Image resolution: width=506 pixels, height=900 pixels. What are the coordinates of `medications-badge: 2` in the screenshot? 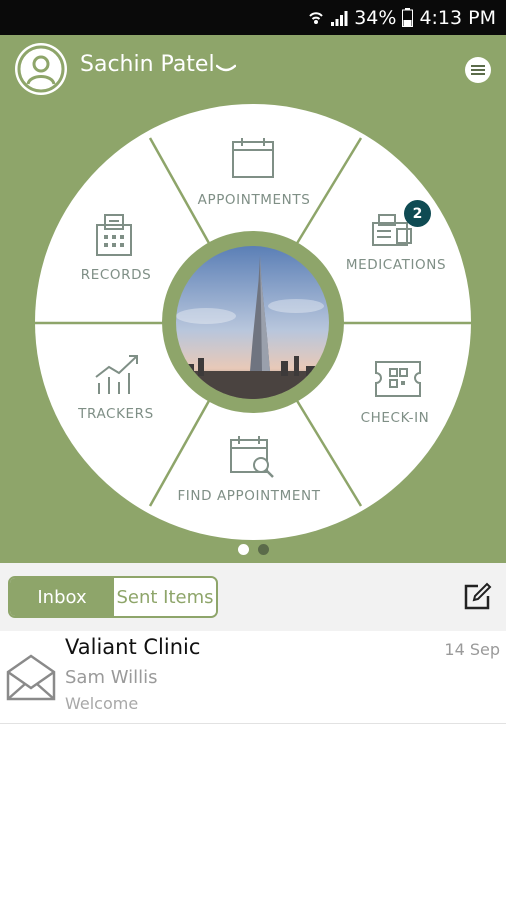 It's located at (417, 213).